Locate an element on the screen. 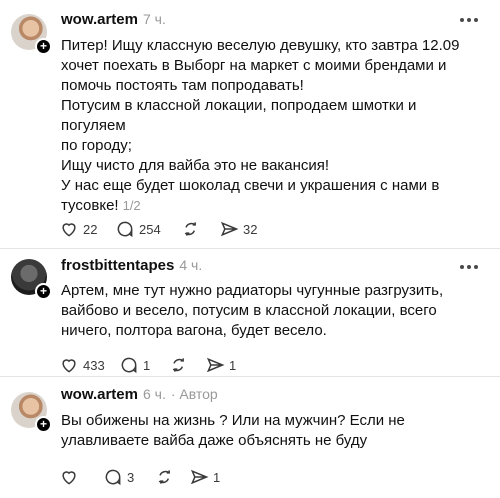 The width and height of the screenshot is (500, 498). comment-button: 254 is located at coordinates (148, 229).